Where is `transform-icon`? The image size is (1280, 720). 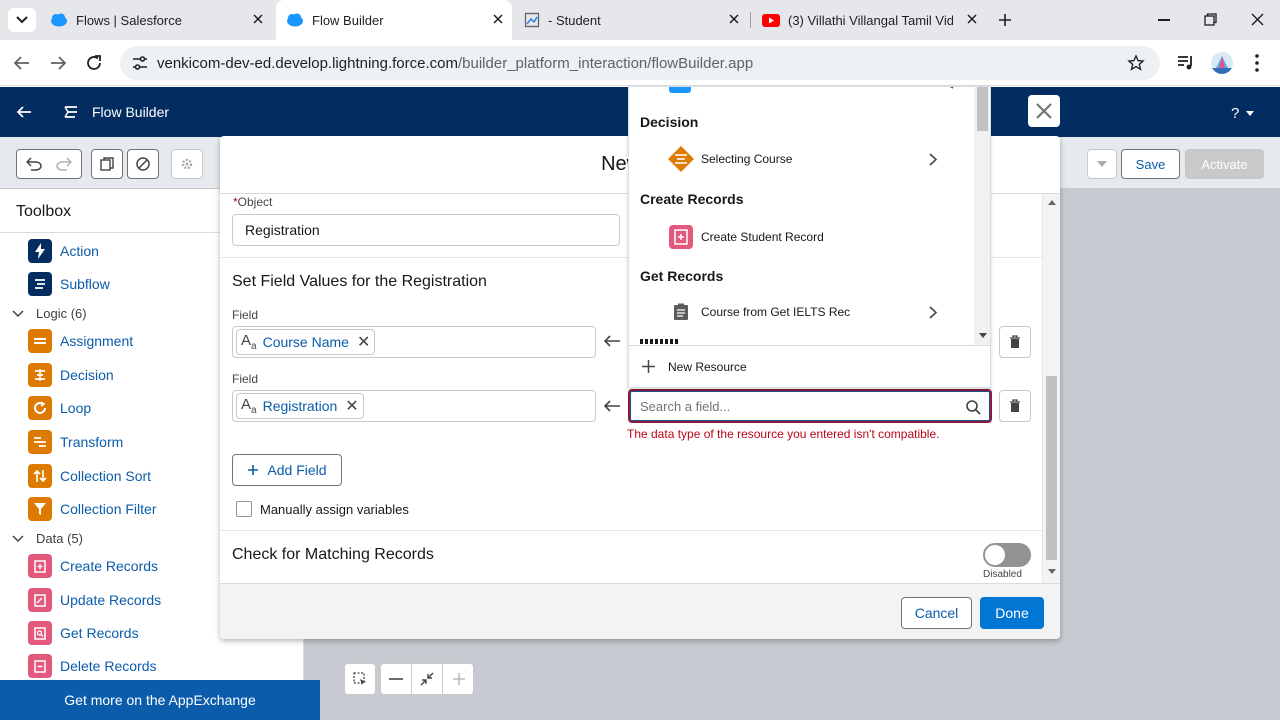 transform-icon is located at coordinates (40, 442).